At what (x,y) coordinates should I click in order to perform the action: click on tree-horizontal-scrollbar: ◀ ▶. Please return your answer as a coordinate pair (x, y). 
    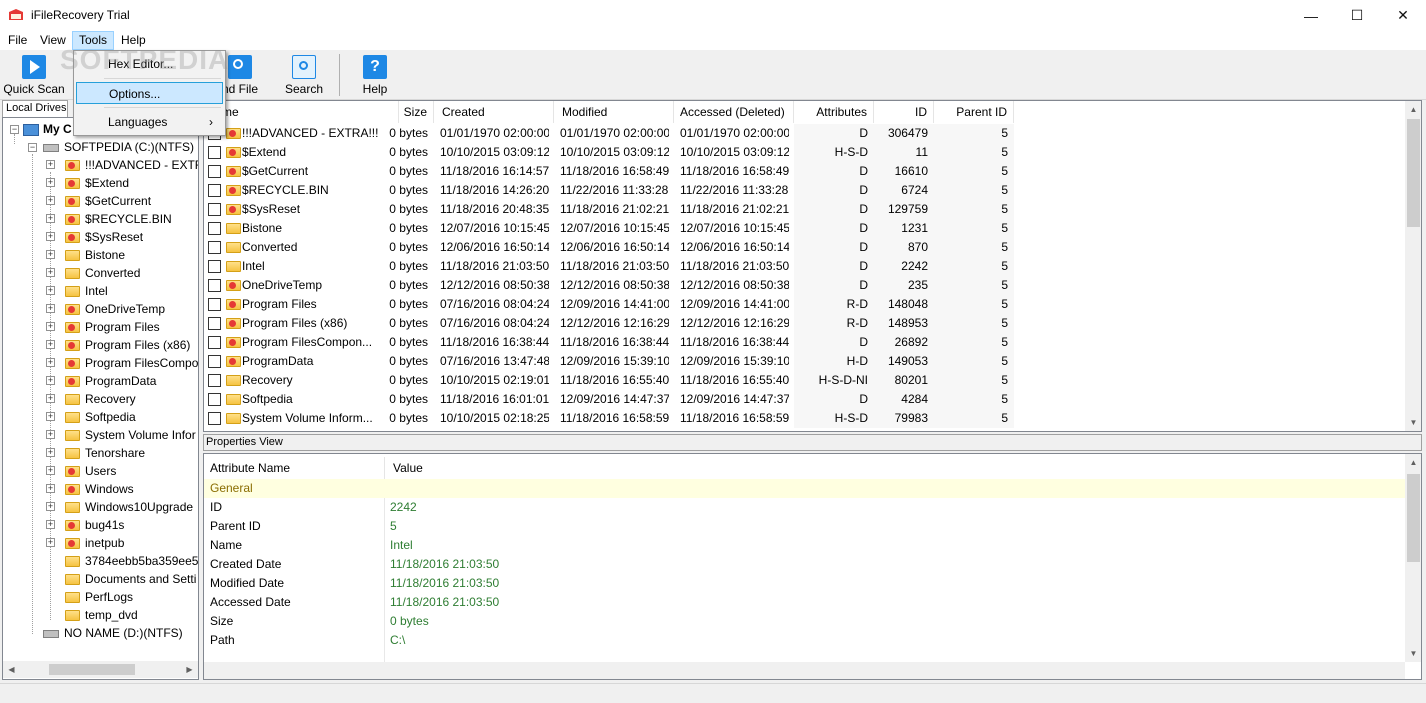
    Looking at the image, I should click on (100, 669).